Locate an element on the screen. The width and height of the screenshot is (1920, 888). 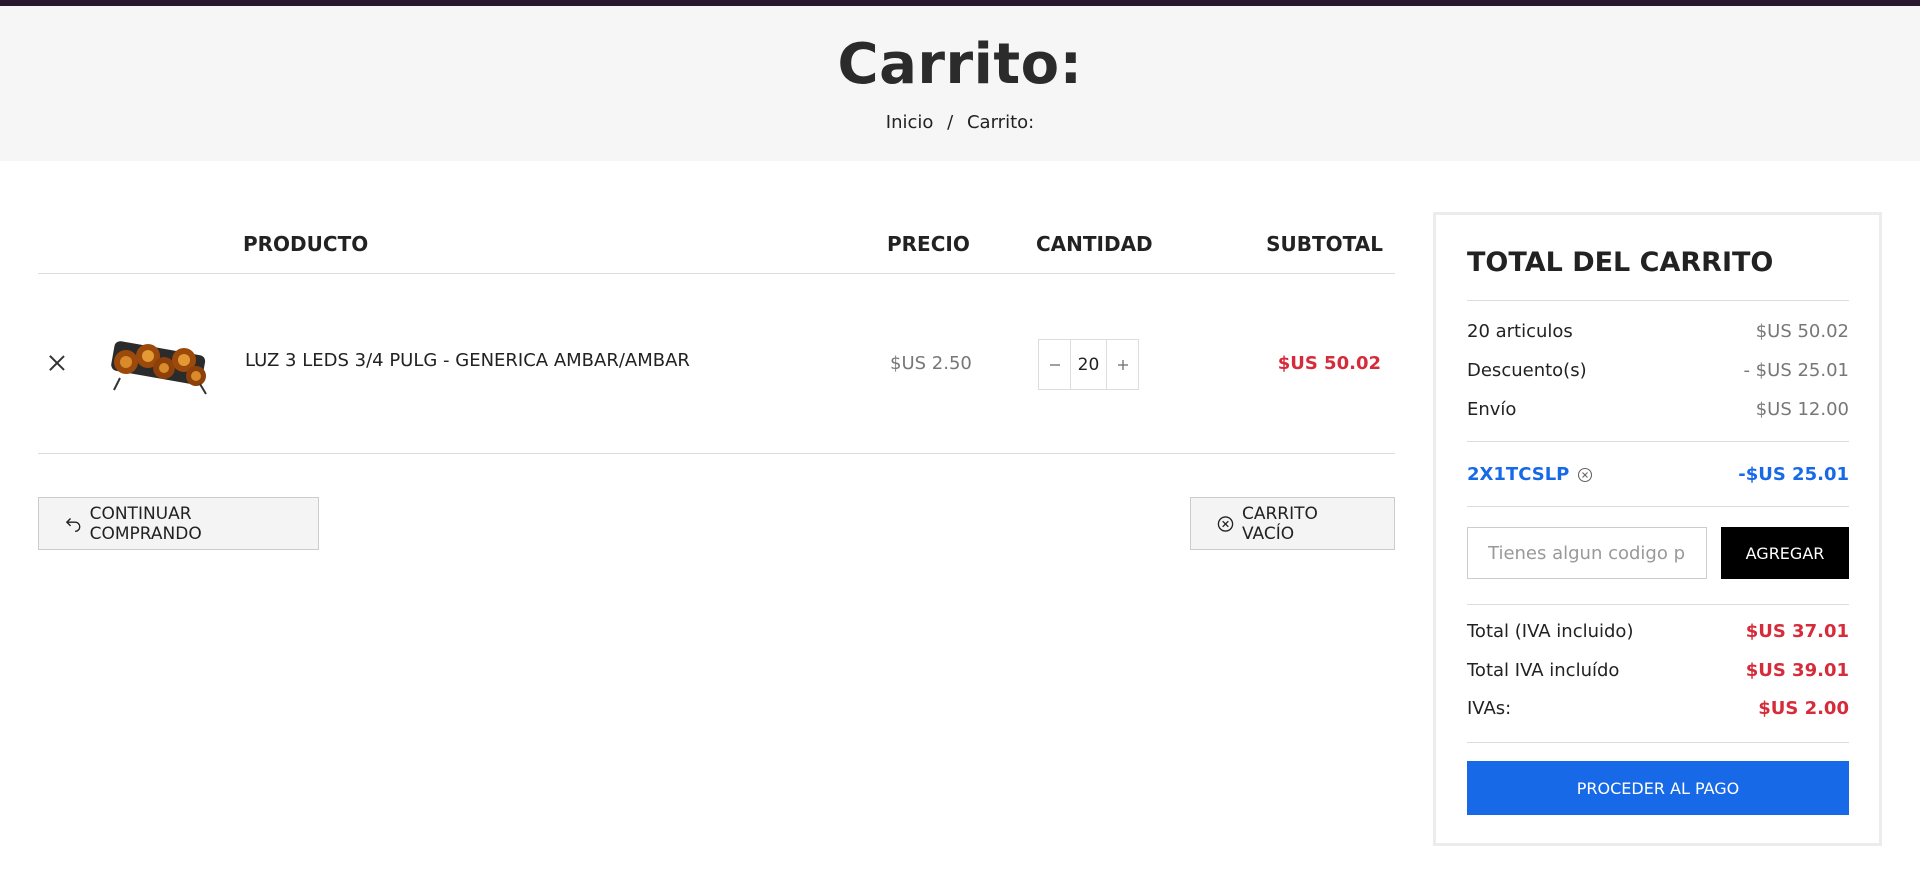
product-thumbnail is located at coordinates (160, 365).